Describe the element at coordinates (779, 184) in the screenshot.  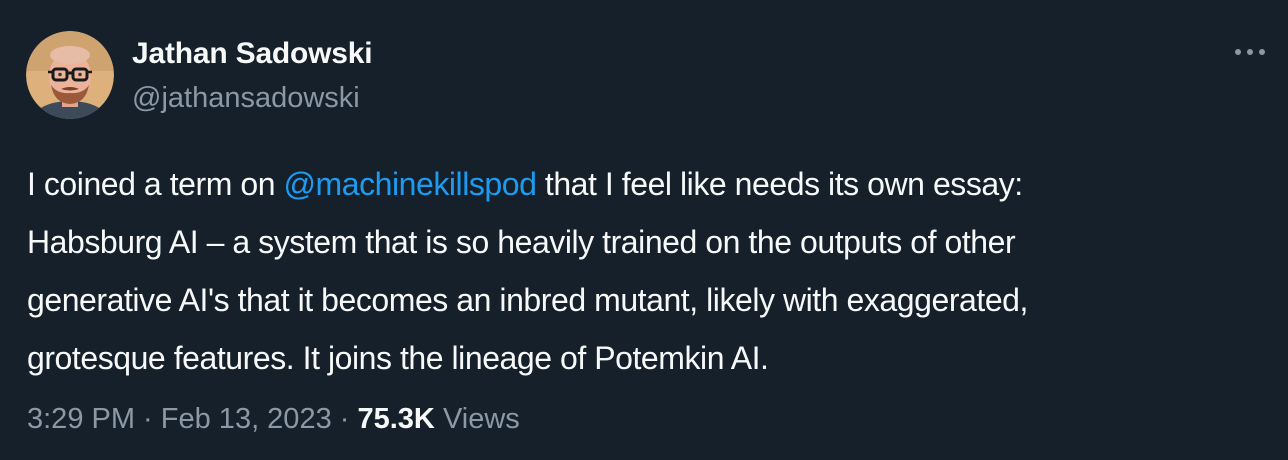
I see `tweet-text-segment: that I feel like needs its own essay:` at that location.